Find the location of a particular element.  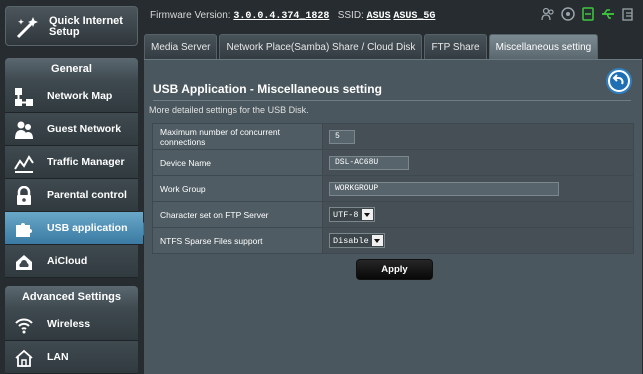

firmware-label: Firmware Version: is located at coordinates (190, 15).